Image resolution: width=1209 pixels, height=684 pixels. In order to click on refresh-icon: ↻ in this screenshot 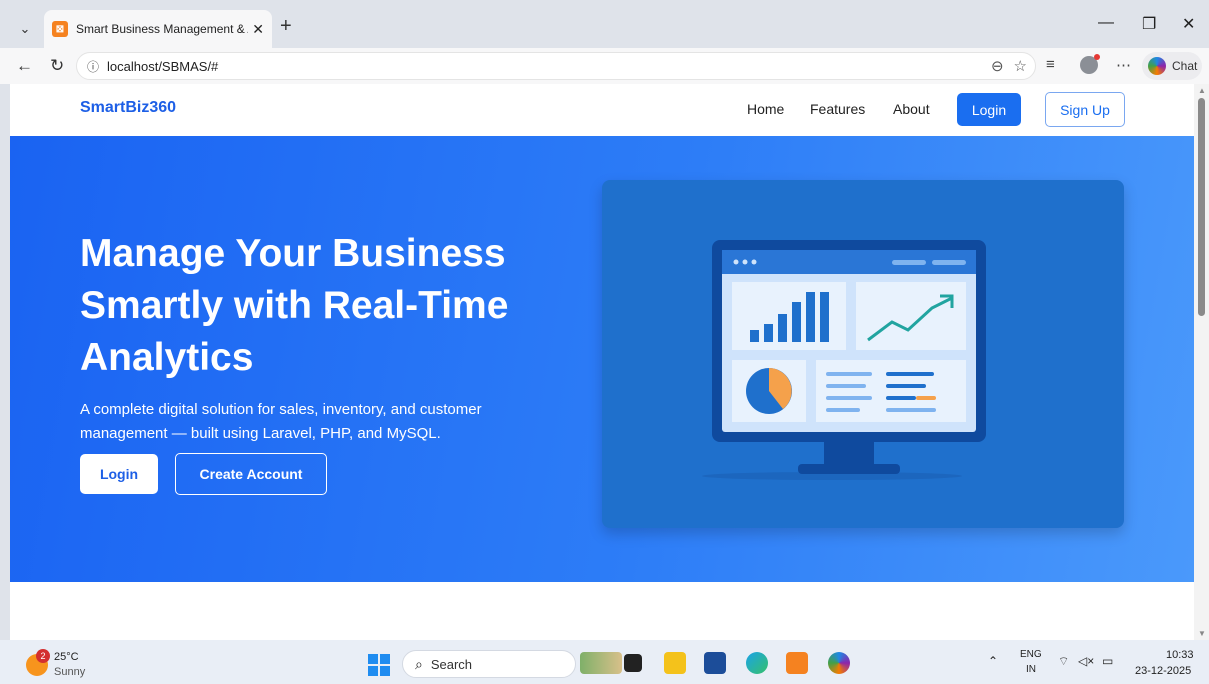, I will do `click(57, 66)`.